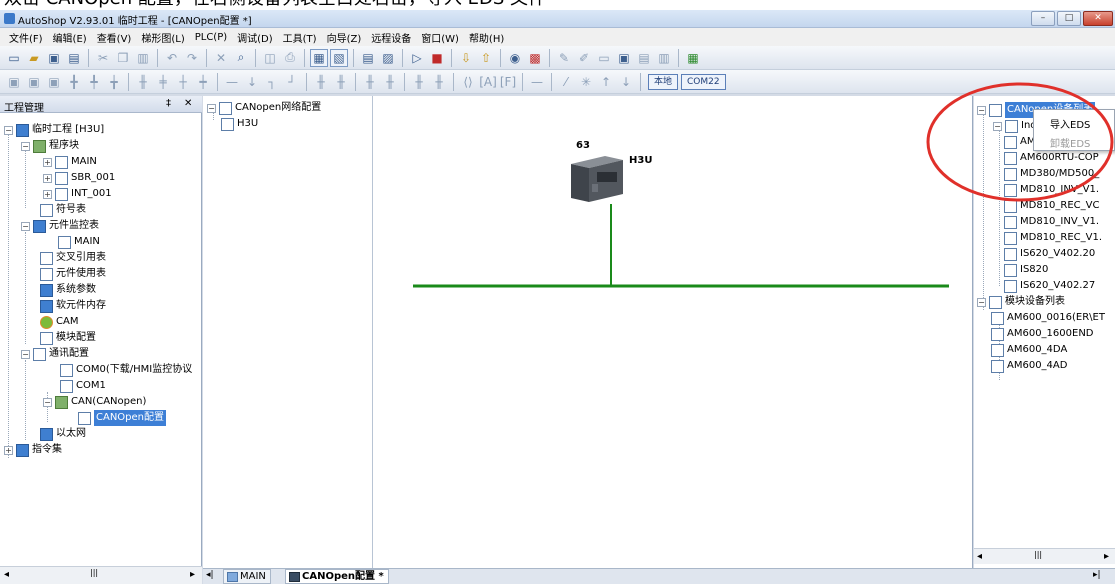 The image size is (1115, 584). What do you see at coordinates (606, 82) in the screenshot?
I see `rise-icon: ↑` at bounding box center [606, 82].